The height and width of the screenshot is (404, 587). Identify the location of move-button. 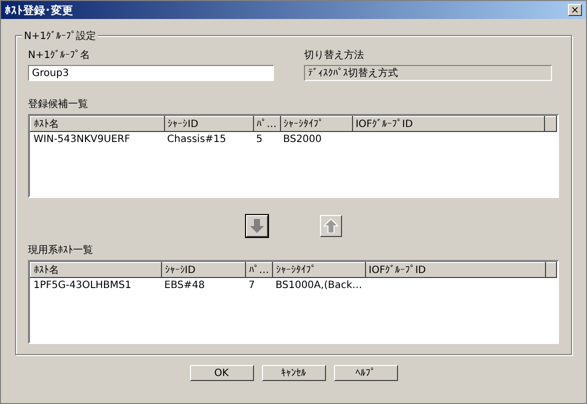
(257, 226).